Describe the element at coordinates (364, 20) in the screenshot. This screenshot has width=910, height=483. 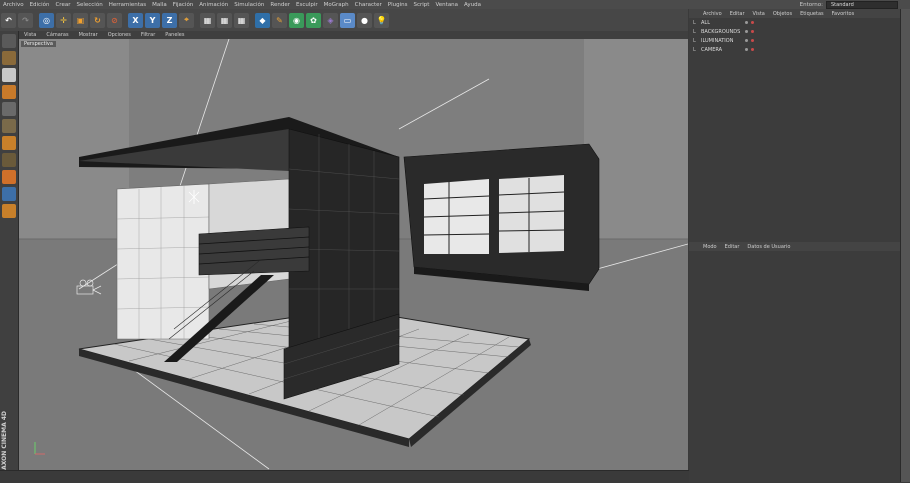
I see `camera-icon: ●` at that location.